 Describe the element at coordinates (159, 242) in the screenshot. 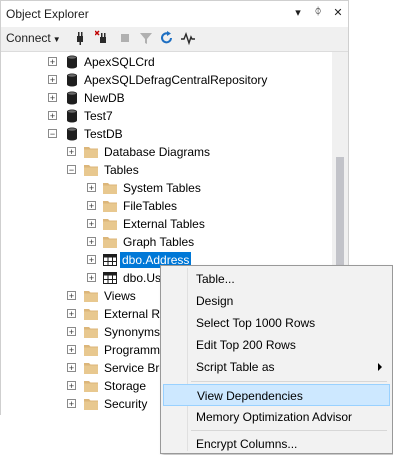

I see `tree-node-label: Graph Tables` at that location.